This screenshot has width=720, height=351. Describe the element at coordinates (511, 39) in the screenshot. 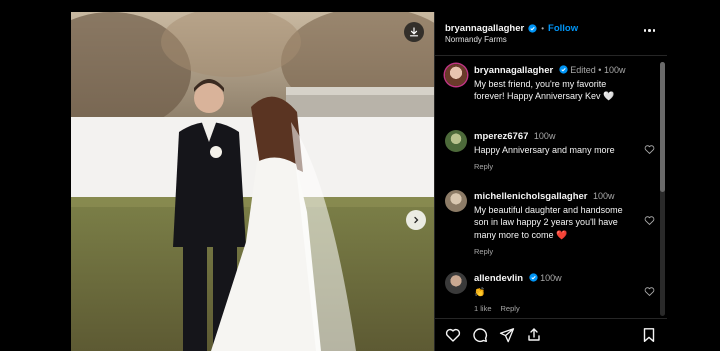

I see `post-location: Normandy Farms` at that location.